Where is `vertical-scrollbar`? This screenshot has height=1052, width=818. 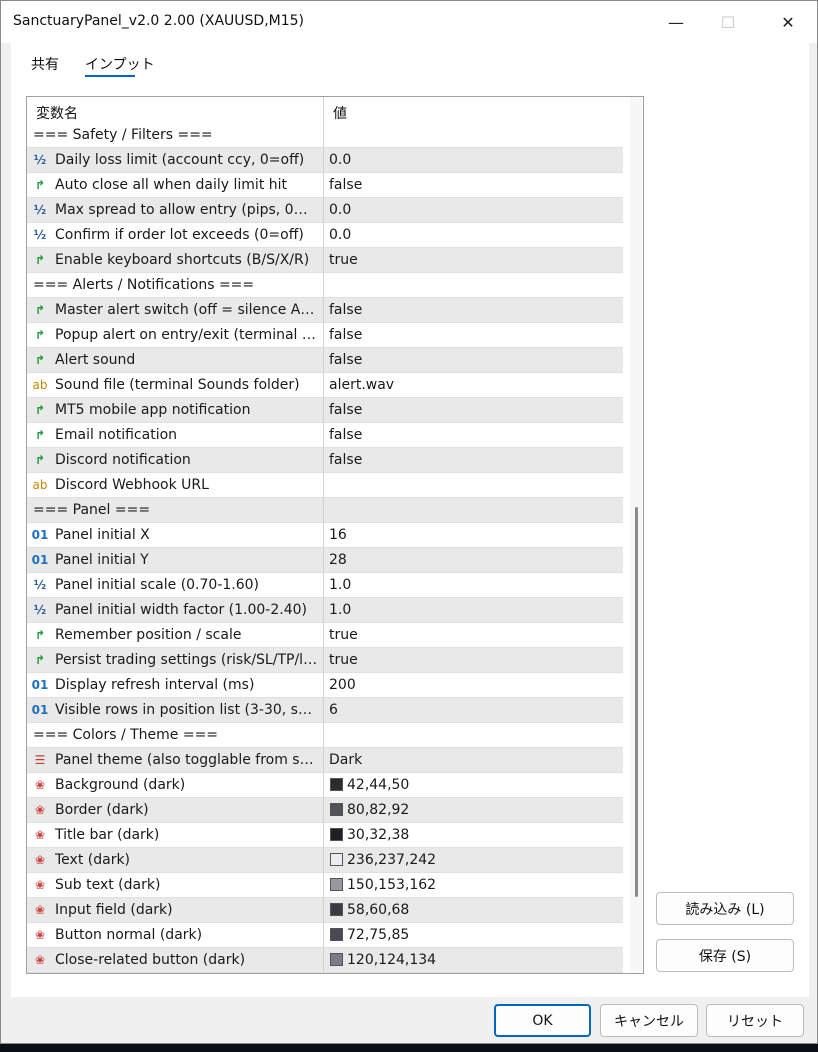
vertical-scrollbar is located at coordinates (636, 535).